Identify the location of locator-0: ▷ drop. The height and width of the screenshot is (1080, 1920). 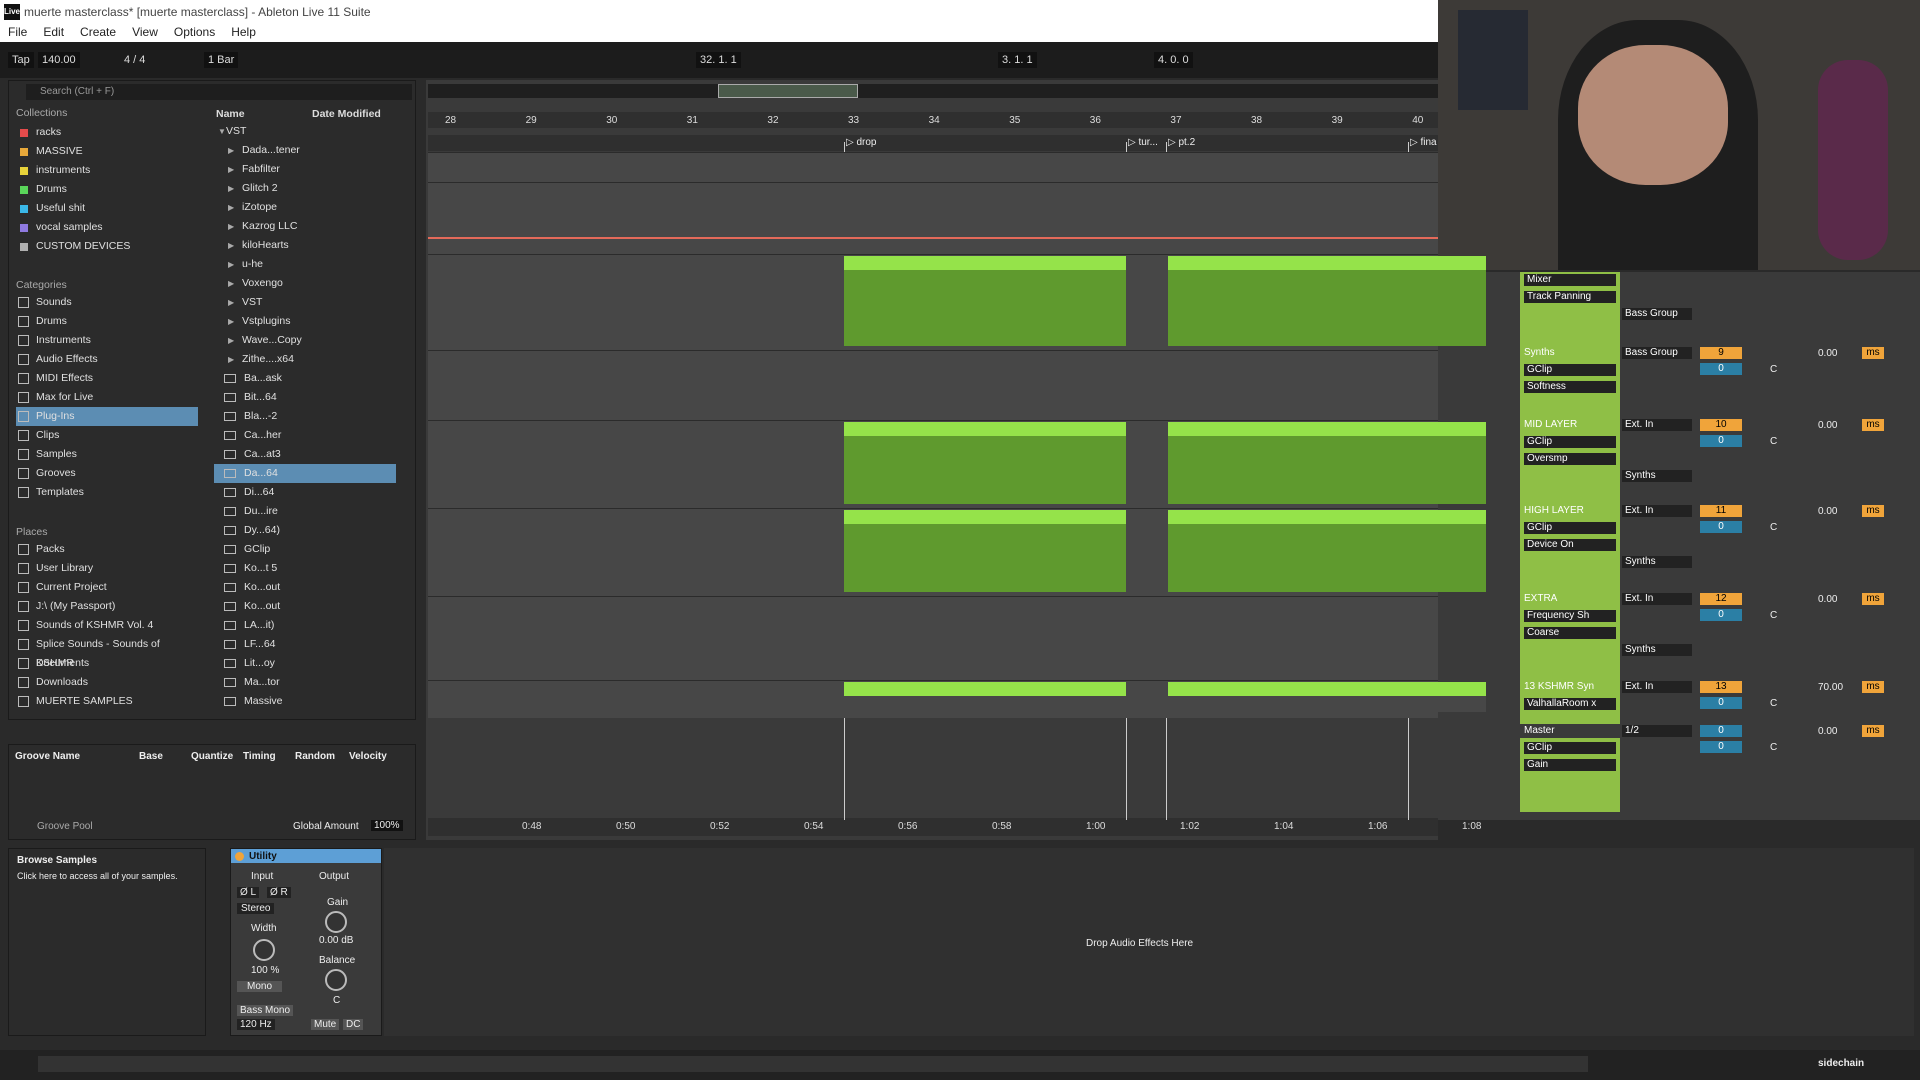
(861, 142).